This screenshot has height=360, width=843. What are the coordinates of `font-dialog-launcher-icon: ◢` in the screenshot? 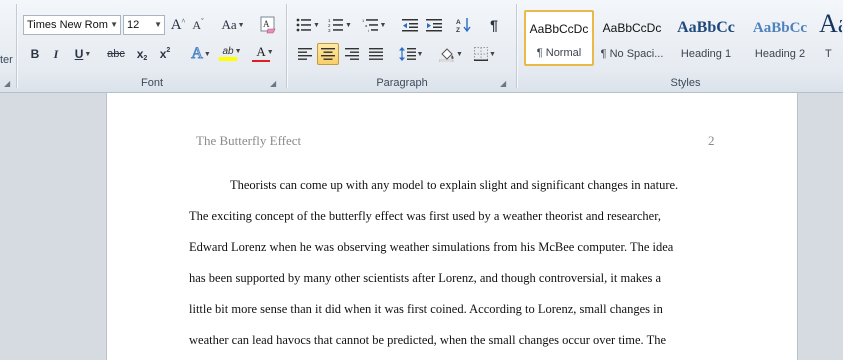 It's located at (274, 84).